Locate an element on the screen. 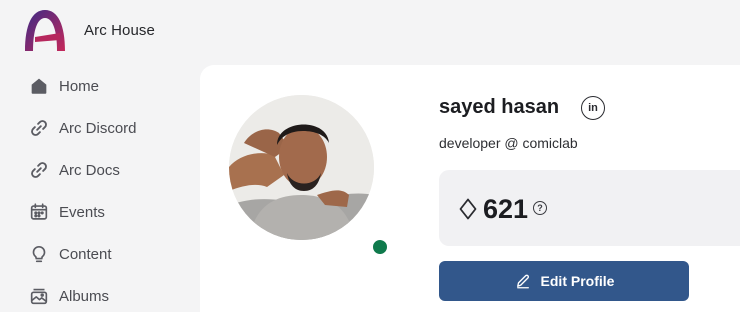 The width and height of the screenshot is (740, 312). sidebar-item-label: Content is located at coordinates (85, 254).